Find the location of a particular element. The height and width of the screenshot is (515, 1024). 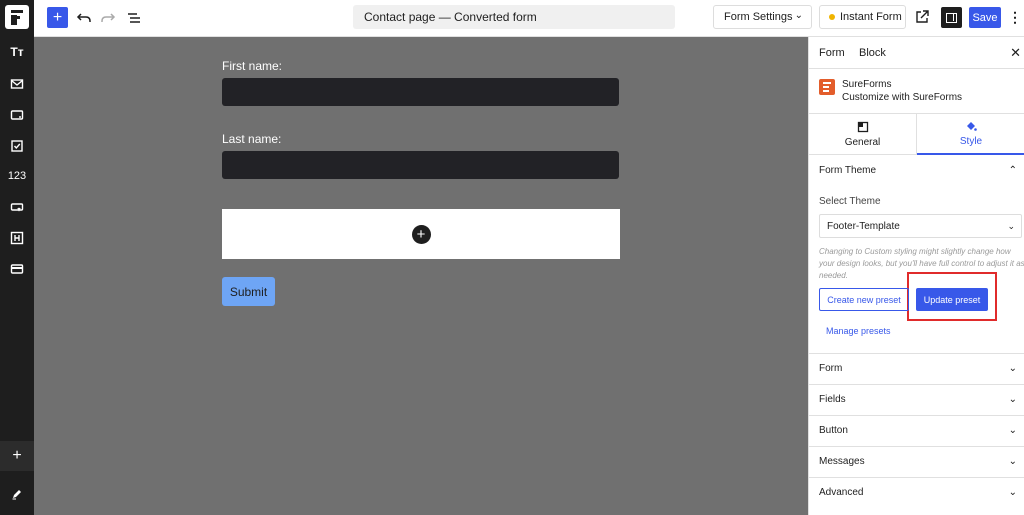

instant-form-dot-icon is located at coordinates (832, 17).